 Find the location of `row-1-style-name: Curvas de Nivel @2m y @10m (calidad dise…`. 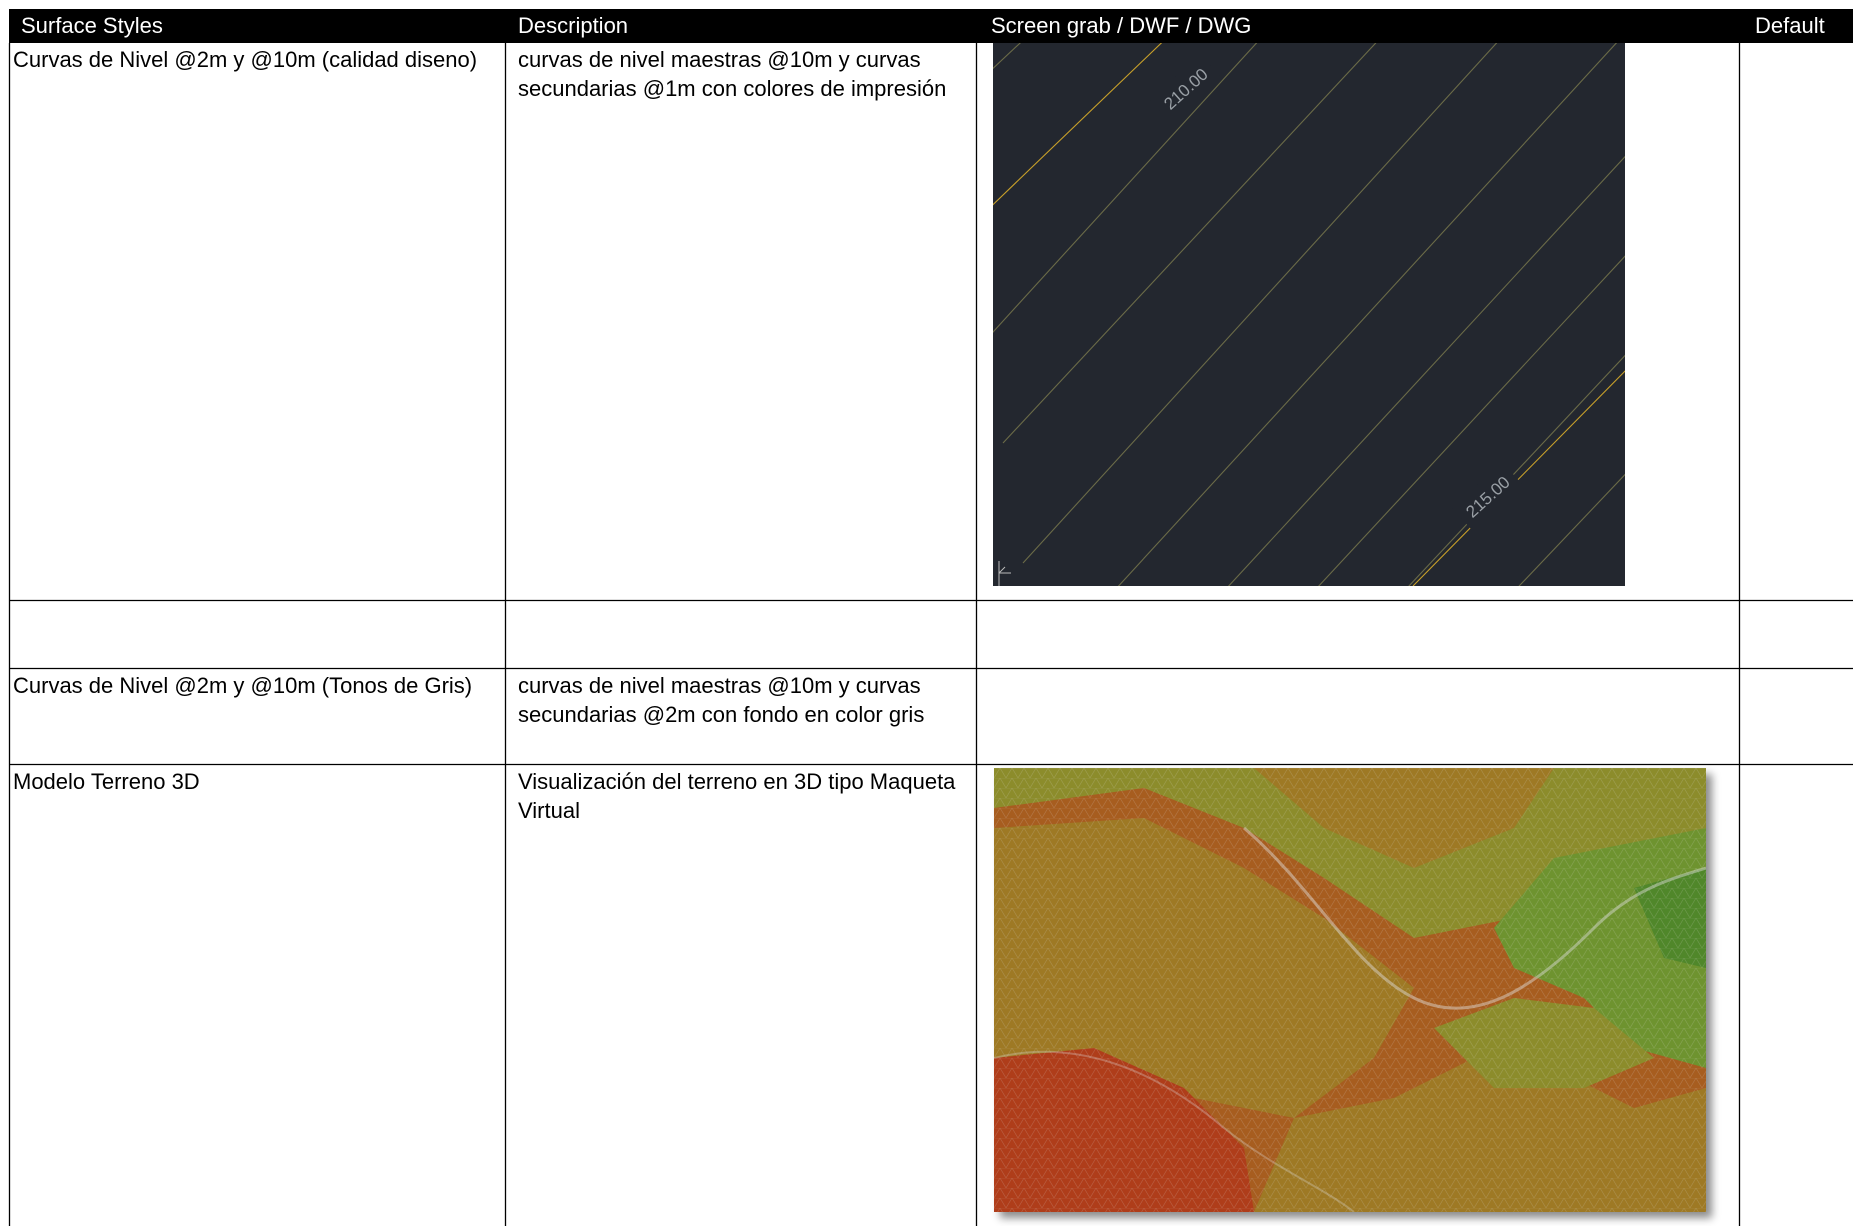

row-1-style-name: Curvas de Nivel @2m y @10m (calidad dise… is located at coordinates (245, 59).